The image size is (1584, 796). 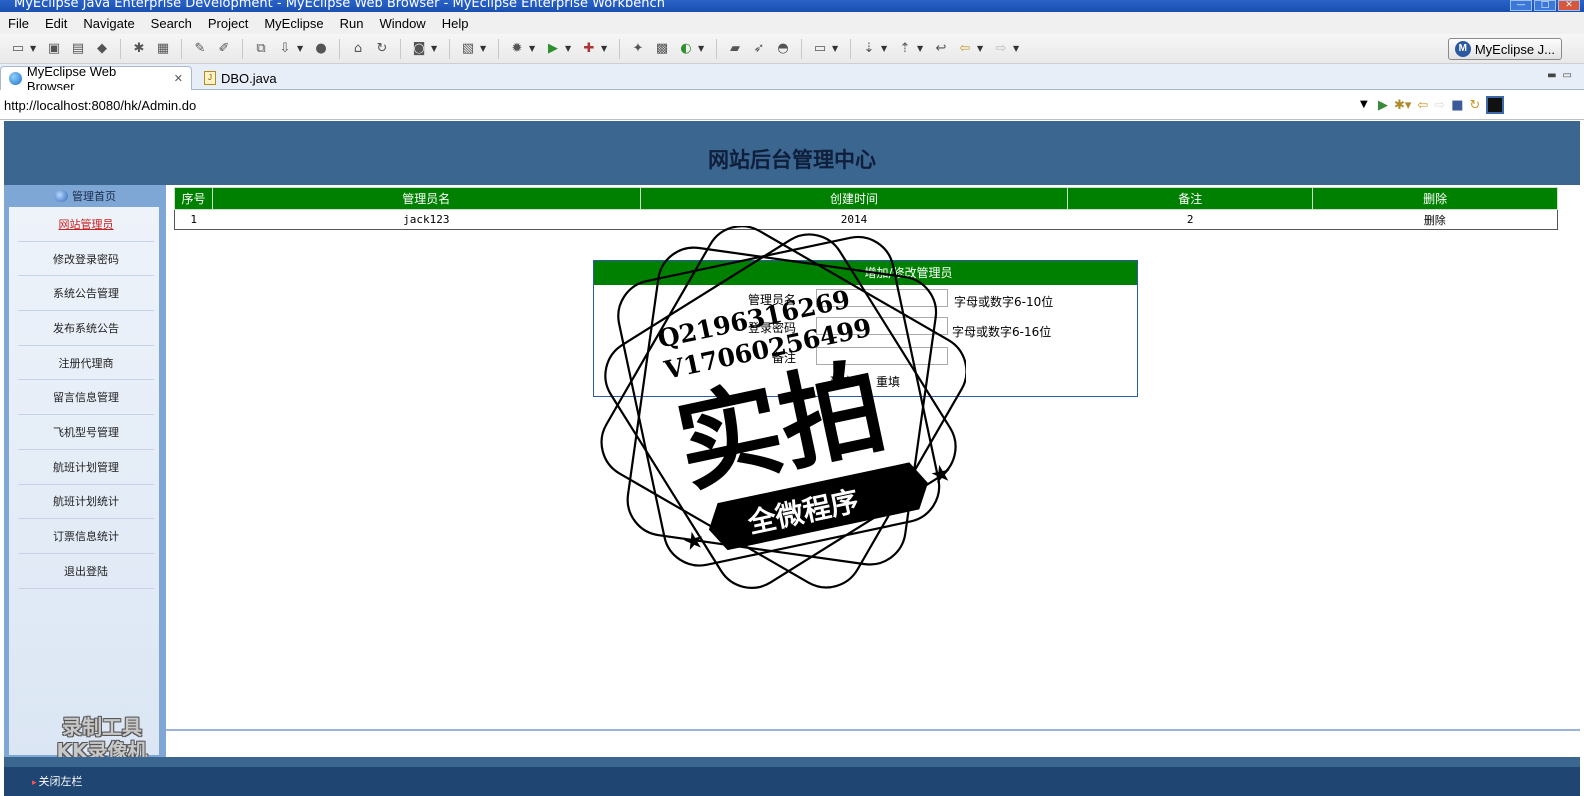 What do you see at coordinates (56, 23) in the screenshot?
I see `menu-edit: Edit` at bounding box center [56, 23].